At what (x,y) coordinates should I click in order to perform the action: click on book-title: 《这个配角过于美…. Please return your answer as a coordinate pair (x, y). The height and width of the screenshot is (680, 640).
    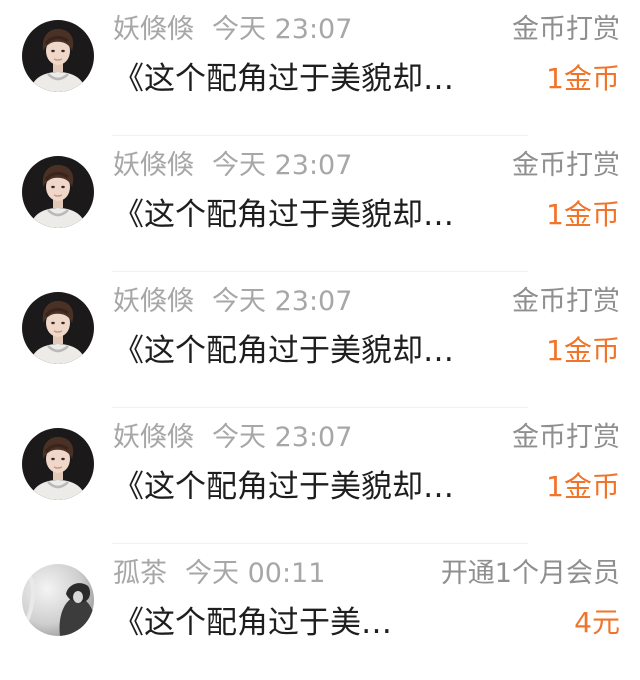
    Looking at the image, I should click on (252, 623).